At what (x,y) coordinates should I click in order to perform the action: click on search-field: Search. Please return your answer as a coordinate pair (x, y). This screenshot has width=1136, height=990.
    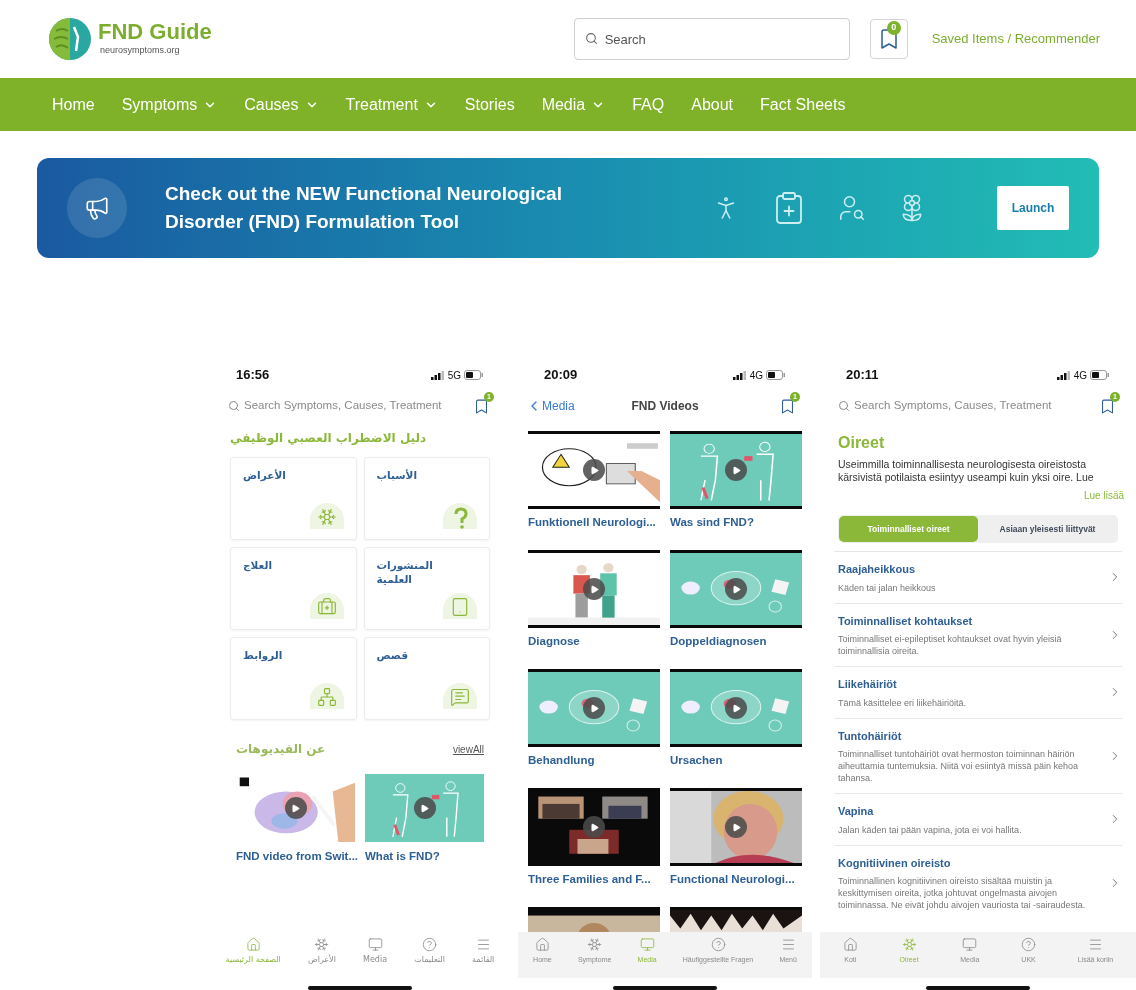
    Looking at the image, I should click on (711, 39).